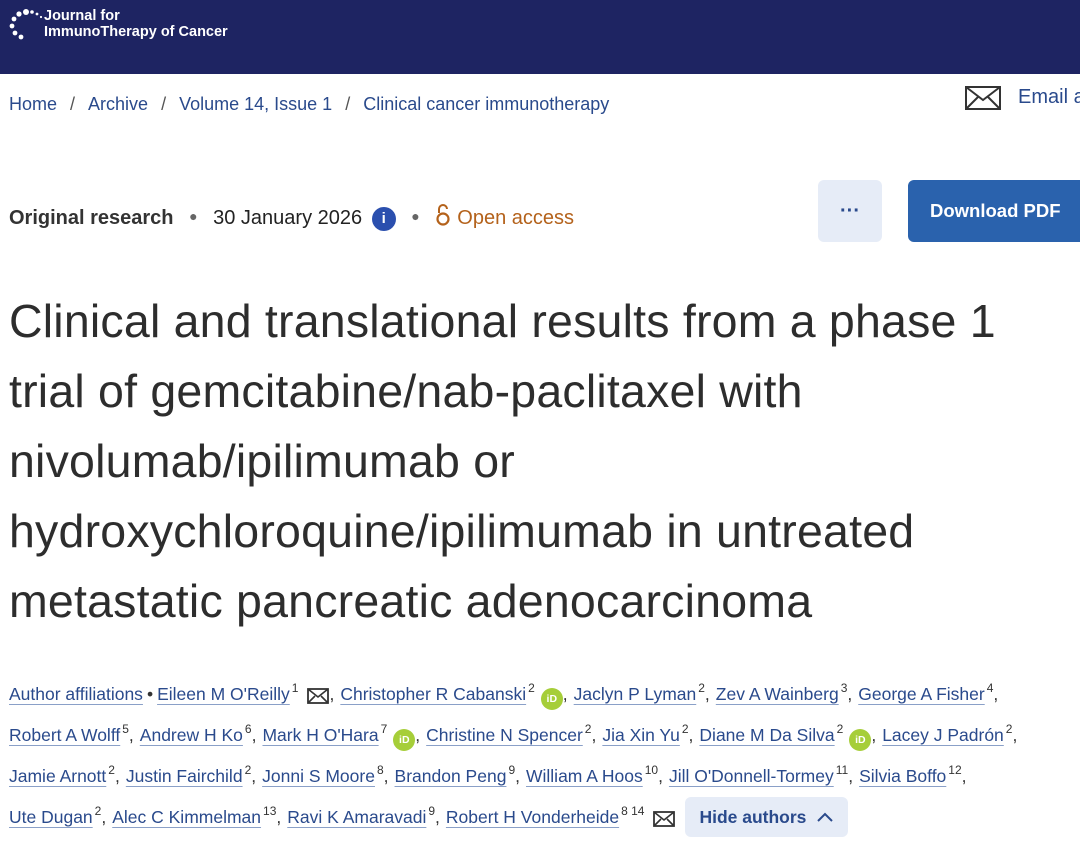  I want to click on journal-logo-icon, so click(26, 26).